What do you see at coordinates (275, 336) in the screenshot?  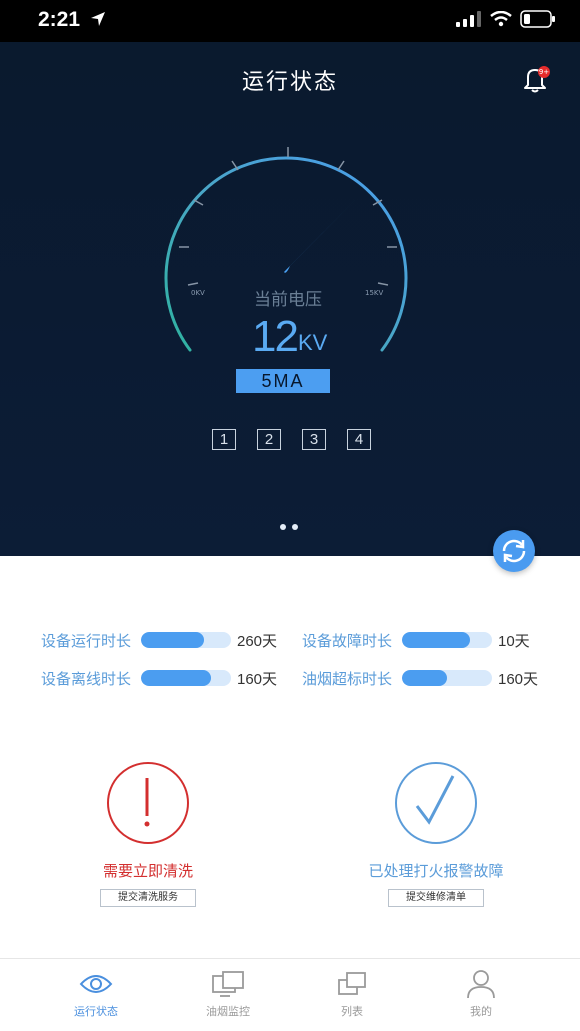 I see `voltage-value: 12` at bounding box center [275, 336].